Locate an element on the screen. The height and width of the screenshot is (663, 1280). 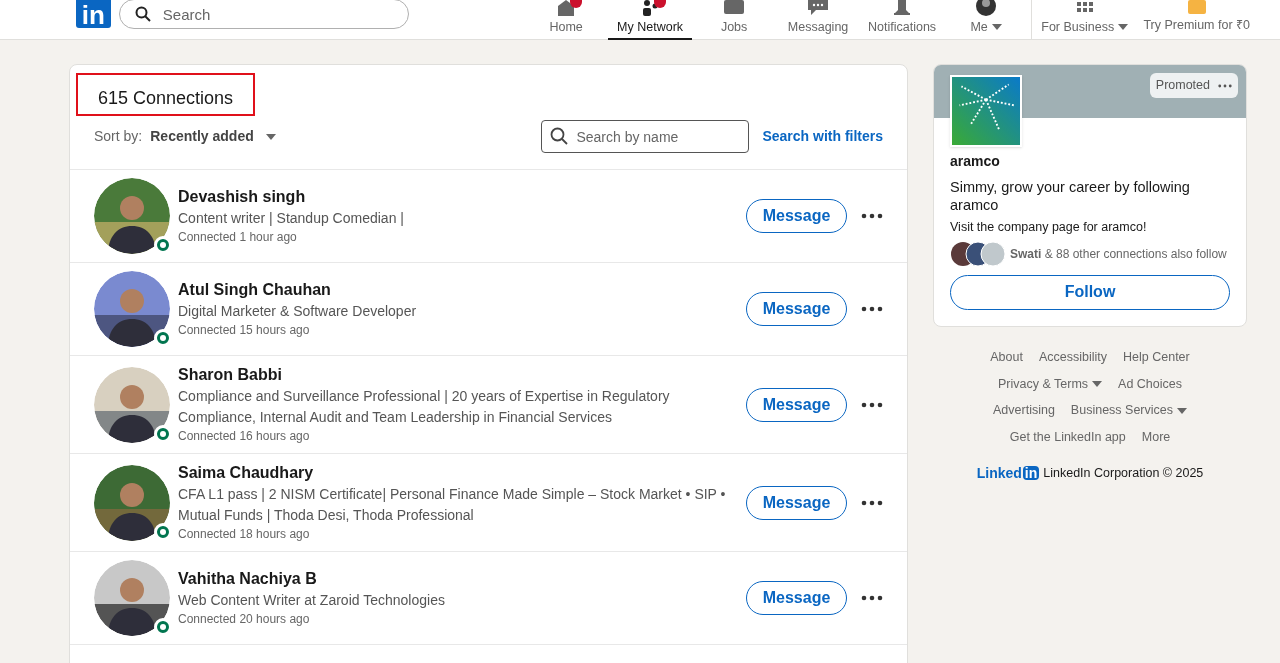
follower-summary: Swati & 88 other connections also follow is located at coordinates (1119, 253).